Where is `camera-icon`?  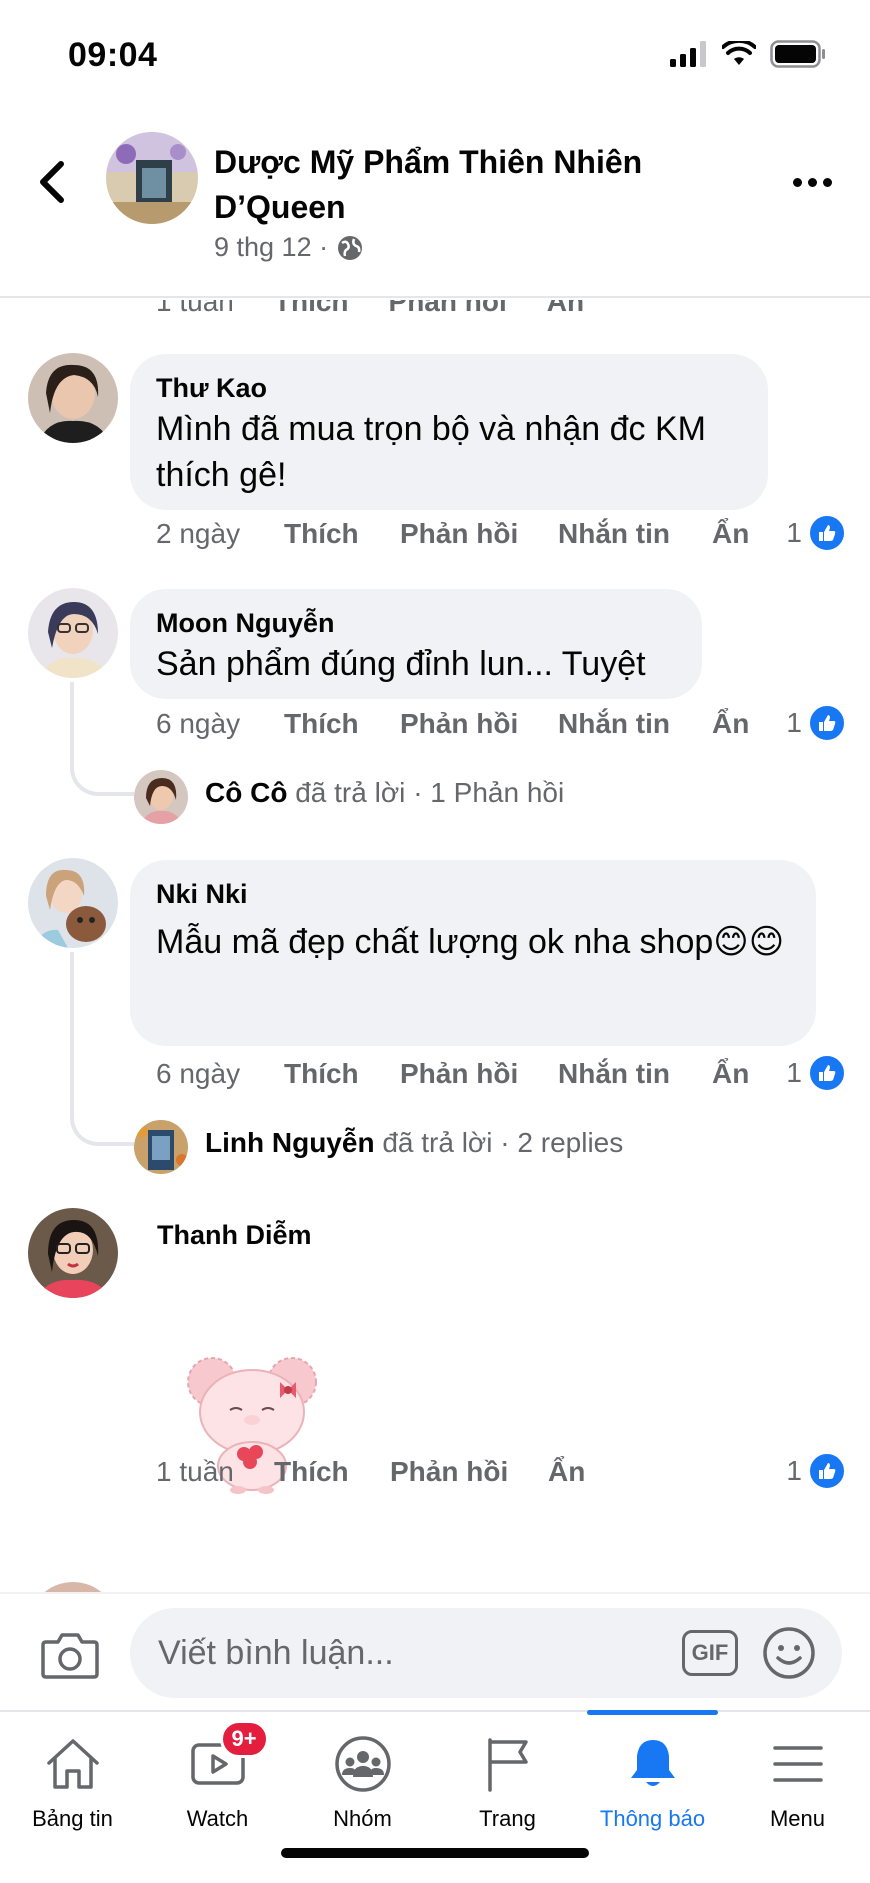 camera-icon is located at coordinates (70, 1656).